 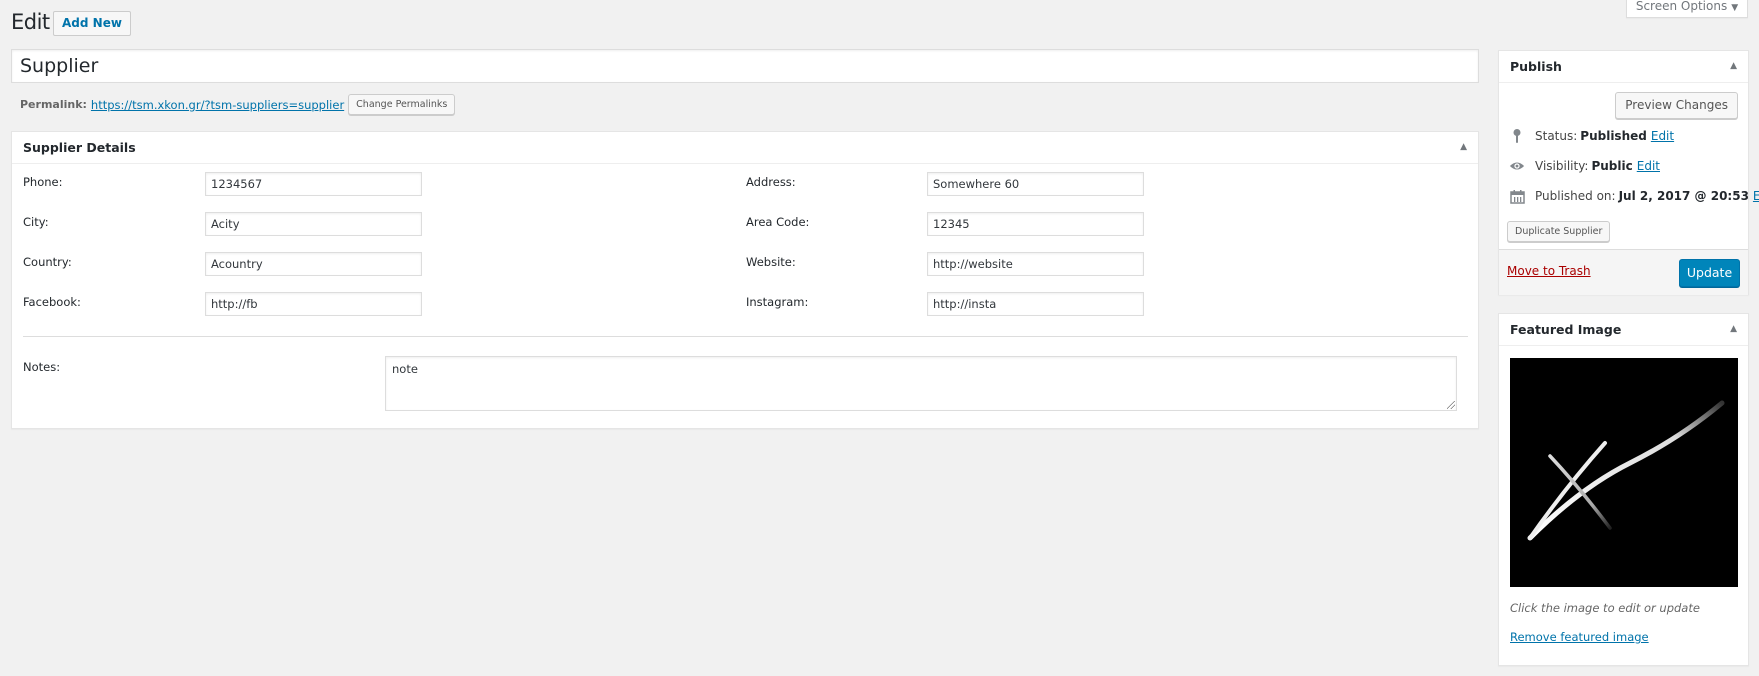 What do you see at coordinates (1562, 166) in the screenshot?
I see `visibility-label: Visibility:` at bounding box center [1562, 166].